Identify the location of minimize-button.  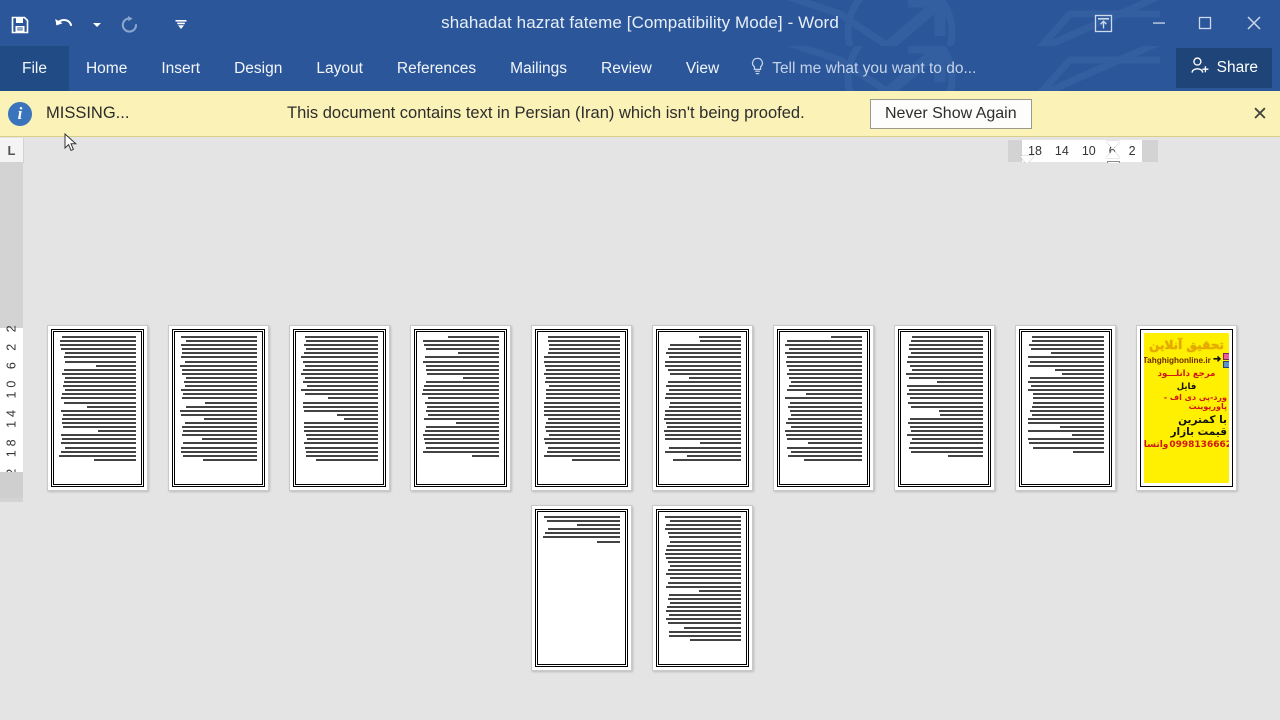
(1159, 23).